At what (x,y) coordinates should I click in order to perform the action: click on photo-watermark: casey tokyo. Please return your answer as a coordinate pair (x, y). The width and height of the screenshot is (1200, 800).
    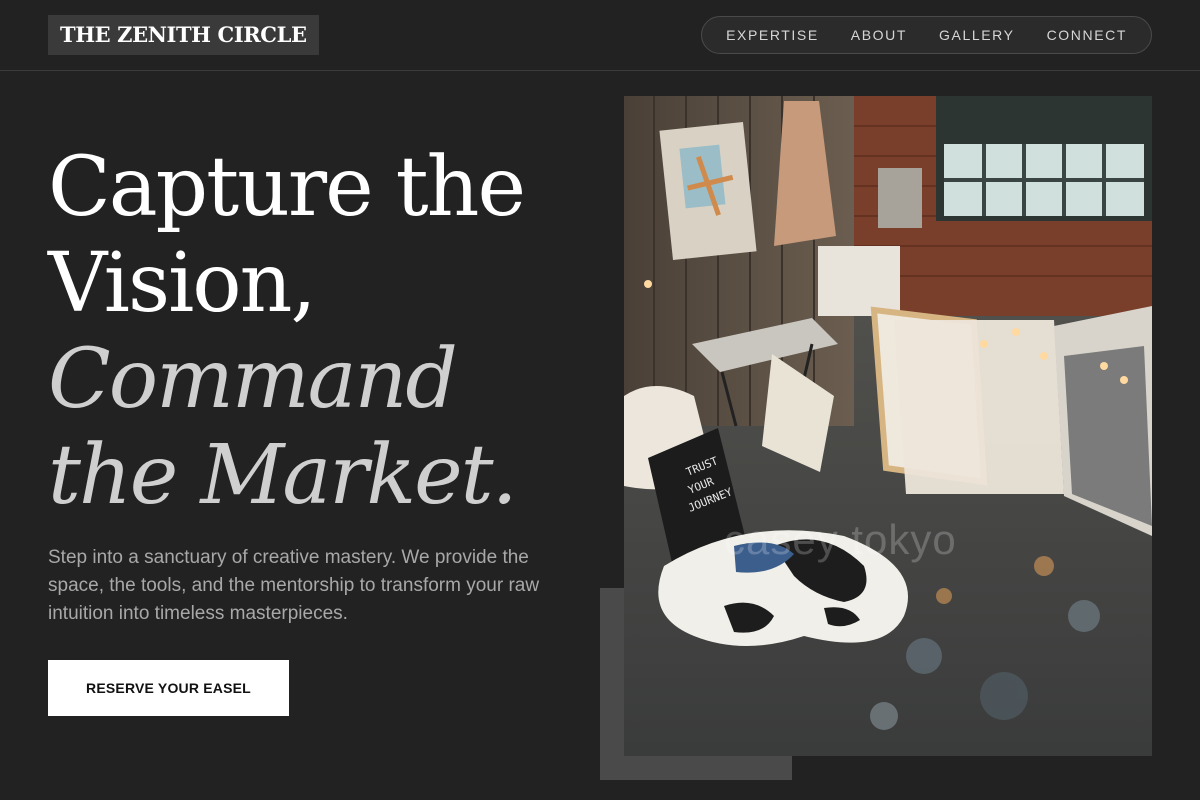
    Looking at the image, I should click on (840, 539).